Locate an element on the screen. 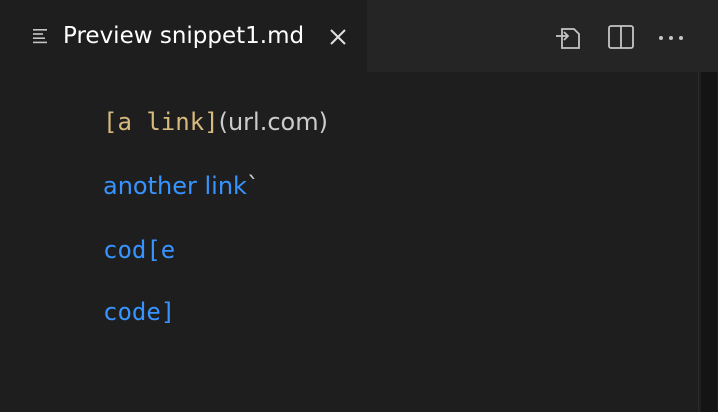  vertical-scrollbar is located at coordinates (708, 242).